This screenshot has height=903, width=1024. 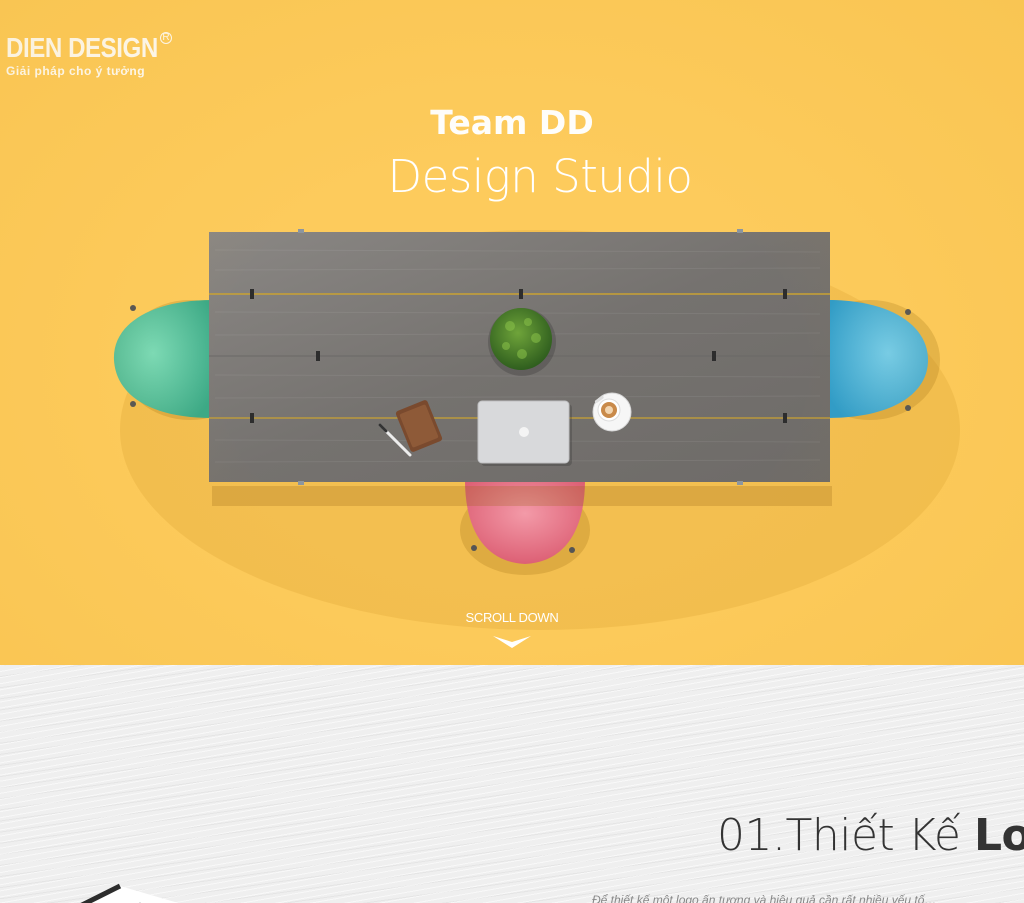 I want to click on notepad-illustration, so click(x=129, y=893).